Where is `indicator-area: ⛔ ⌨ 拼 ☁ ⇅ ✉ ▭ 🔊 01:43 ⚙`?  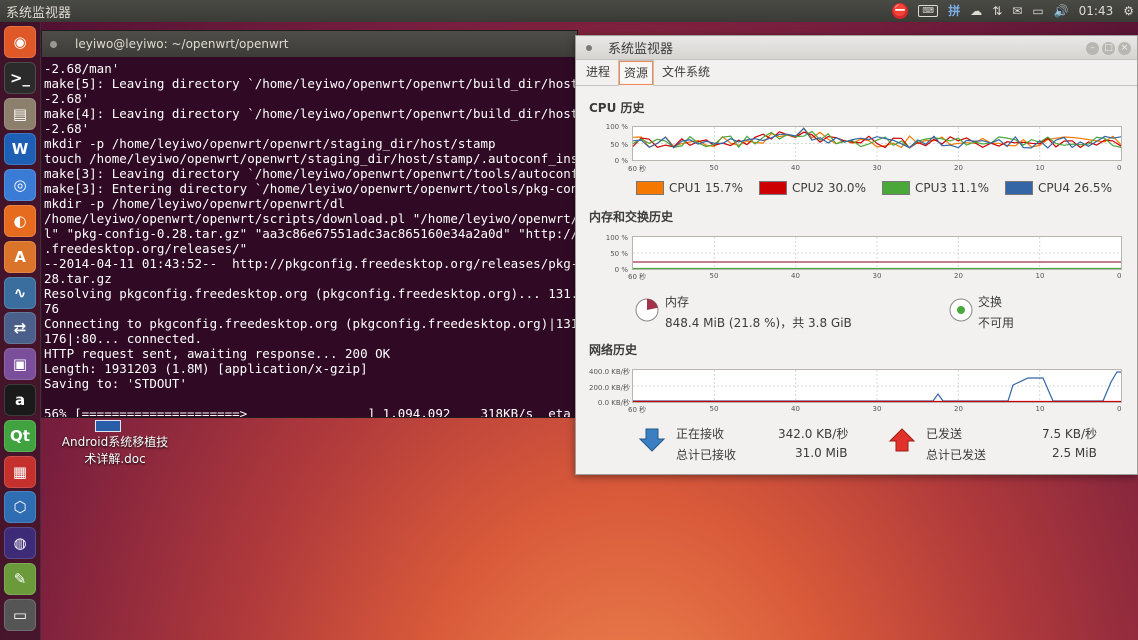 indicator-area: ⛔ ⌨ 拼 ☁ ⇅ ✉ ▭ 🔊 01:43 ⚙ is located at coordinates (1013, 11).